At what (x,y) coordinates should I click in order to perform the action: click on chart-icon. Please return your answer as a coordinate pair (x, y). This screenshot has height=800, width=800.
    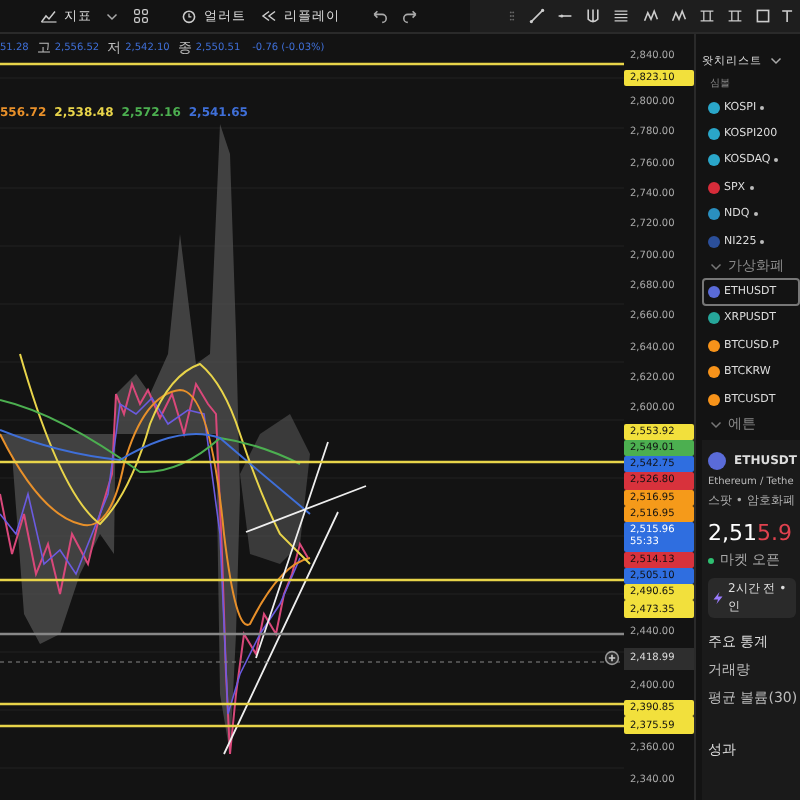
    Looking at the image, I should click on (49, 16).